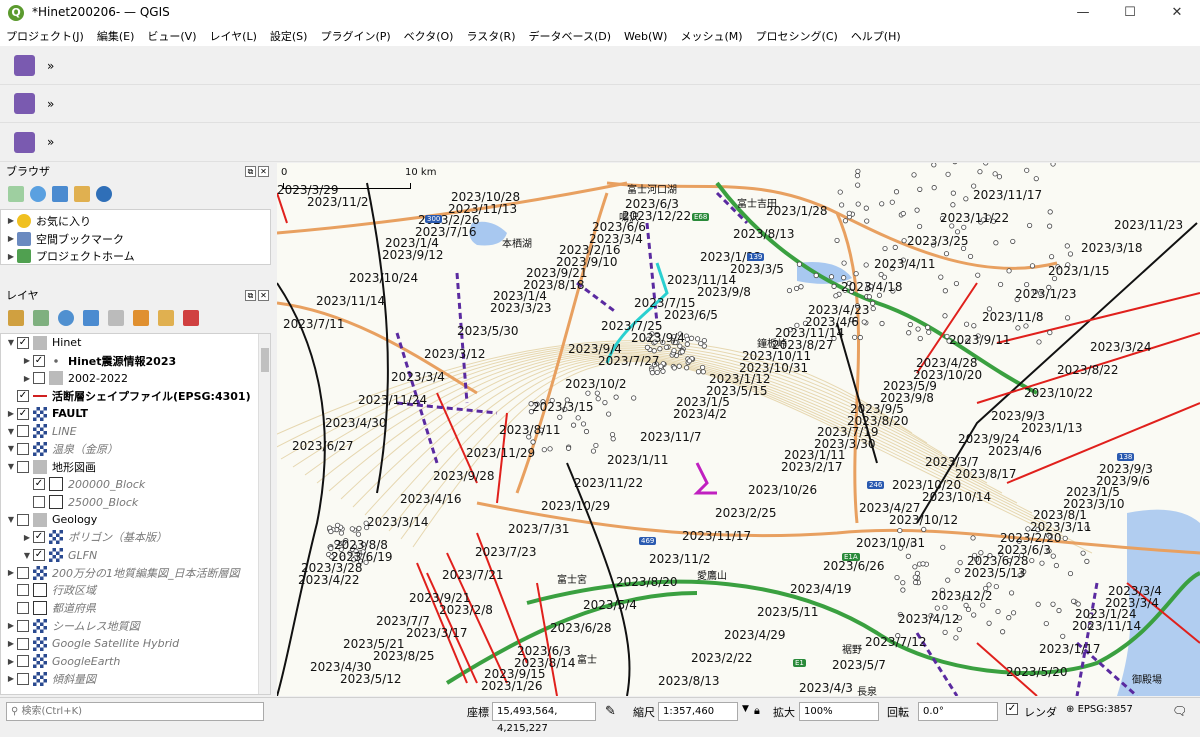 The height and width of the screenshot is (737, 1200). What do you see at coordinates (711, 36) in the screenshot?
I see `menu-item-10: メッシュ(M)` at bounding box center [711, 36].